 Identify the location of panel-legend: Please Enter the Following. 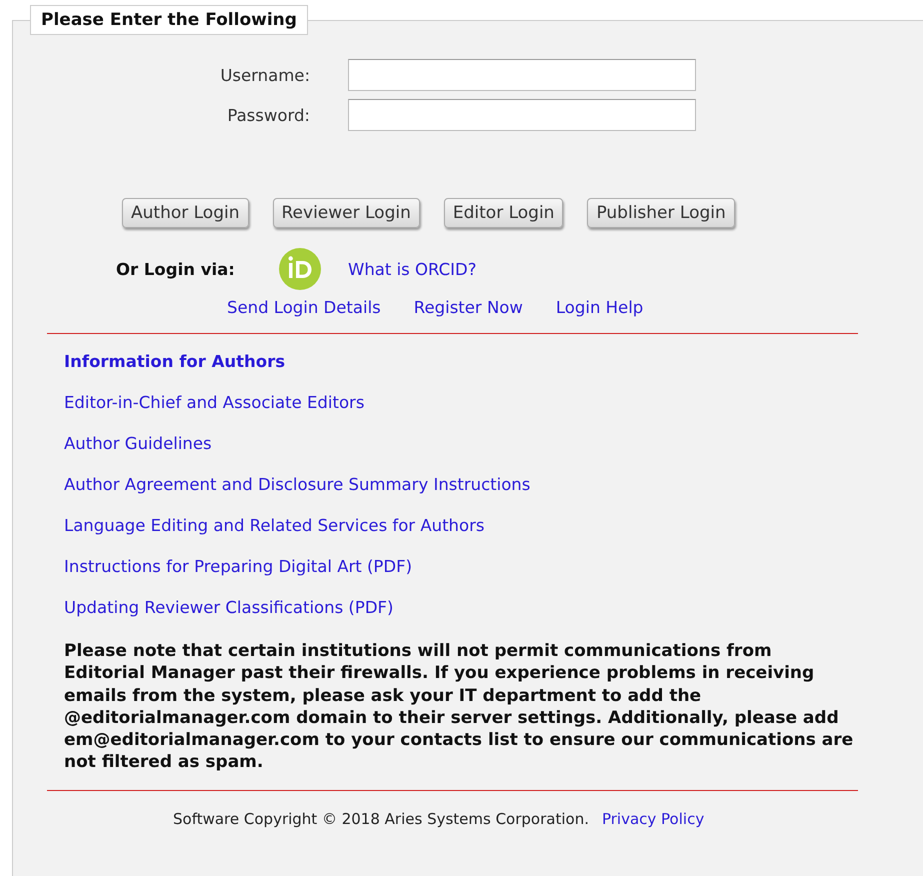
(169, 20).